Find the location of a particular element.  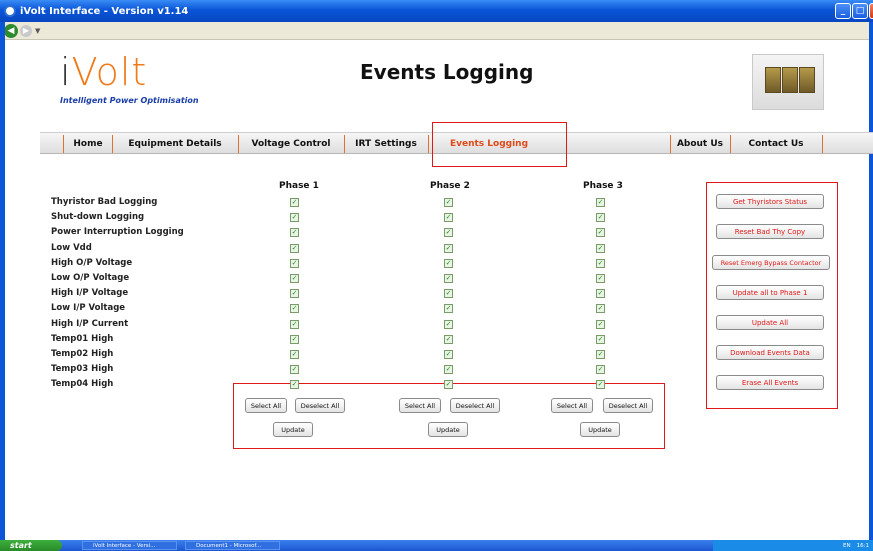

logo-tagline: Intelligent Power Optimisation is located at coordinates (129, 100).